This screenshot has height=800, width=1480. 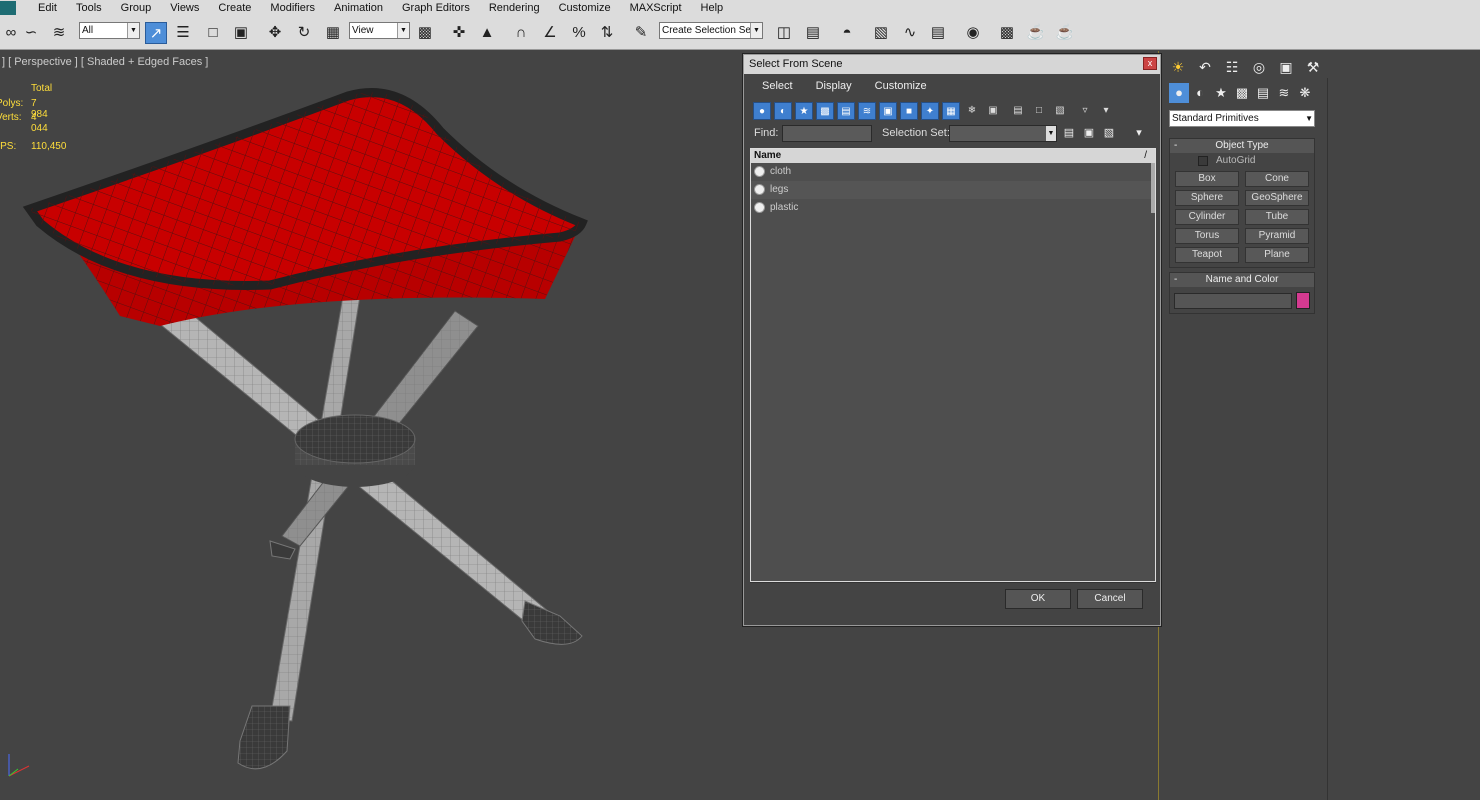 What do you see at coordinates (11, 33) in the screenshot?
I see `link-icon: ∞` at bounding box center [11, 33].